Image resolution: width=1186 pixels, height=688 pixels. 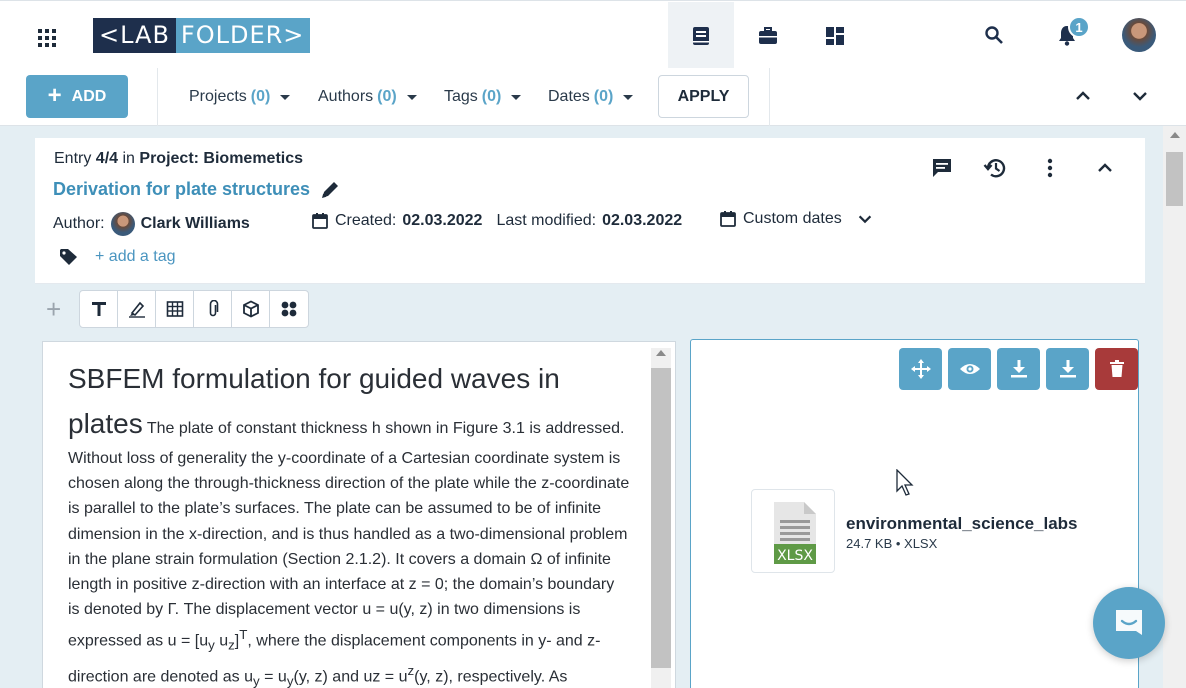 I want to click on calendar-icon, so click(x=728, y=219).